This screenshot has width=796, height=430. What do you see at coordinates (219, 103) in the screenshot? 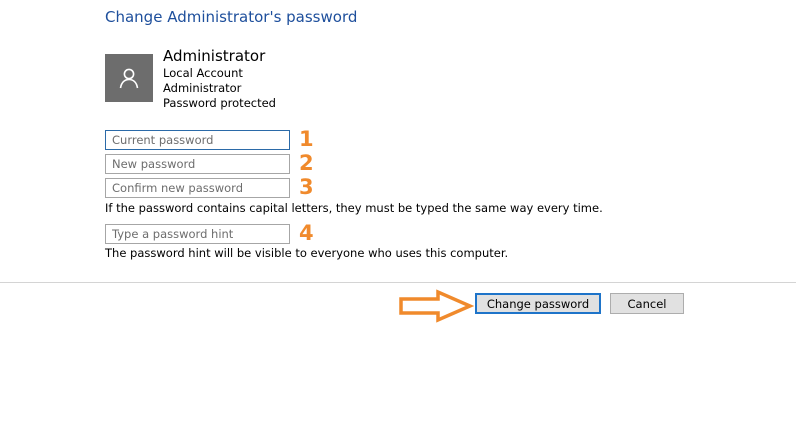
I see `account-status: Password protected` at bounding box center [219, 103].